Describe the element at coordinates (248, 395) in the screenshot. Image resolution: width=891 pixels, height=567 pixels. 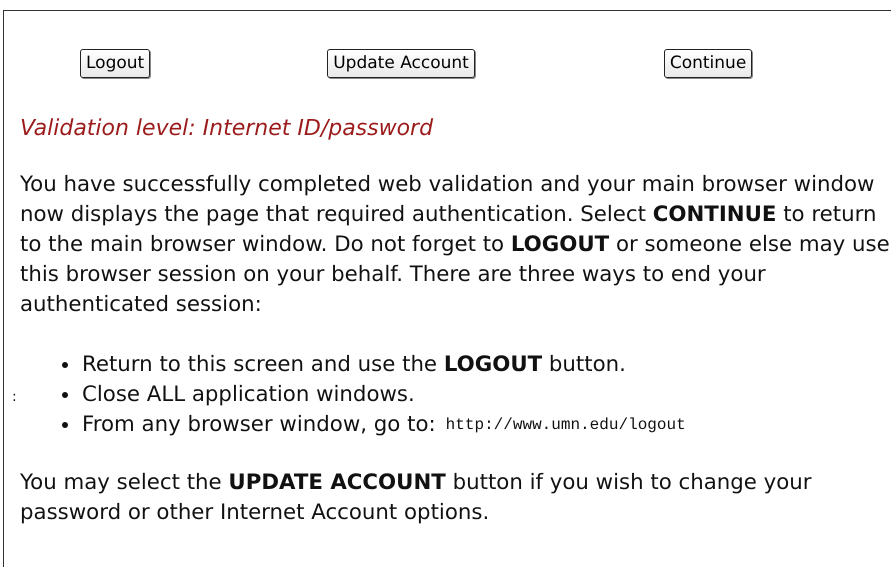
I see `list-item-text: Close ALL application windows.` at that location.